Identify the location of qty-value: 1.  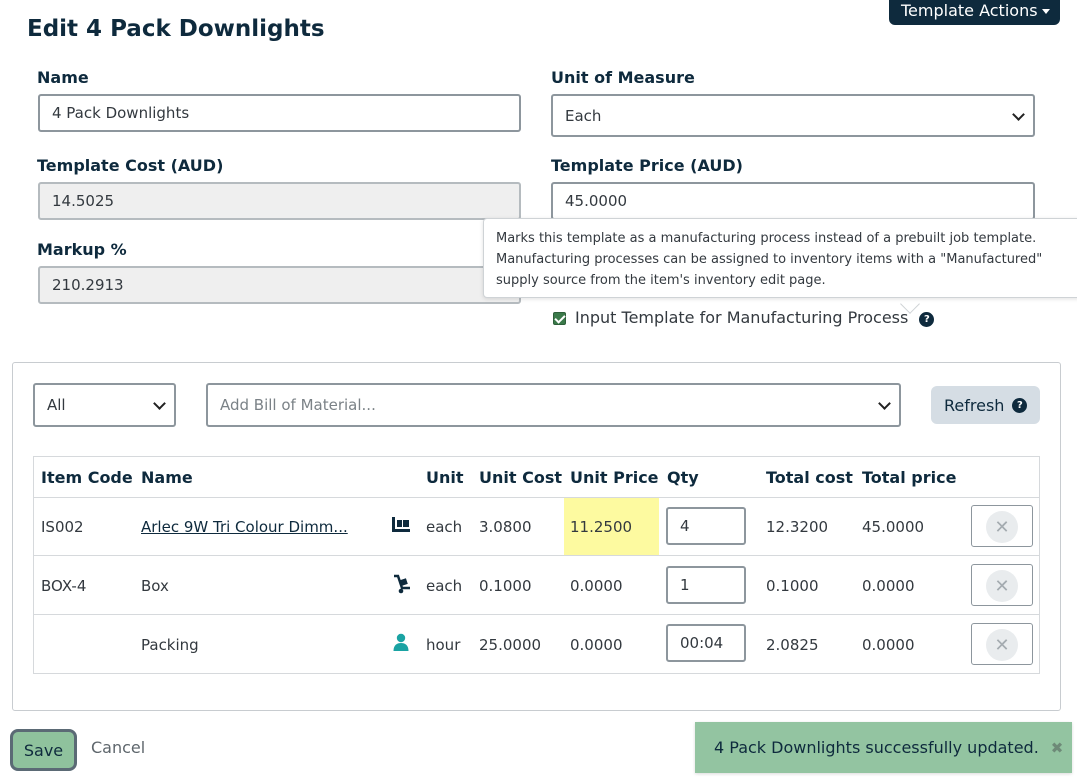
(685, 585).